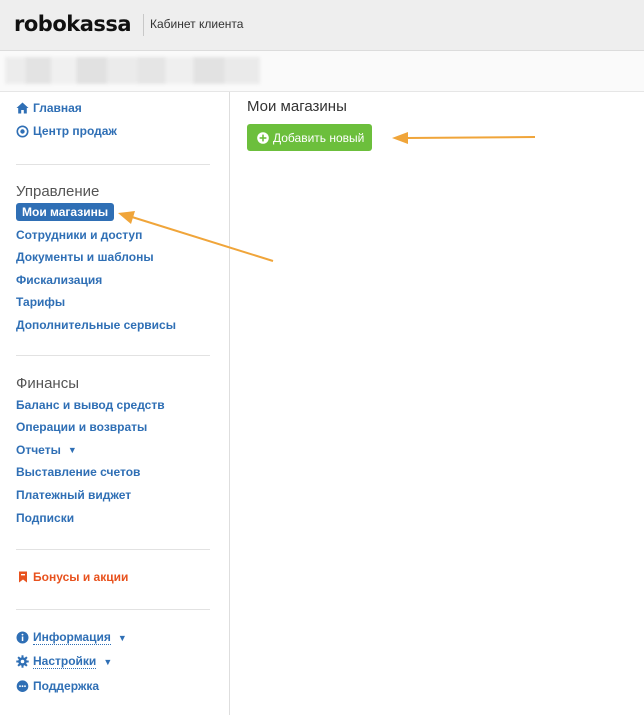  I want to click on sidebar-item-extra-services: Дополнительные сервисы, so click(96, 325).